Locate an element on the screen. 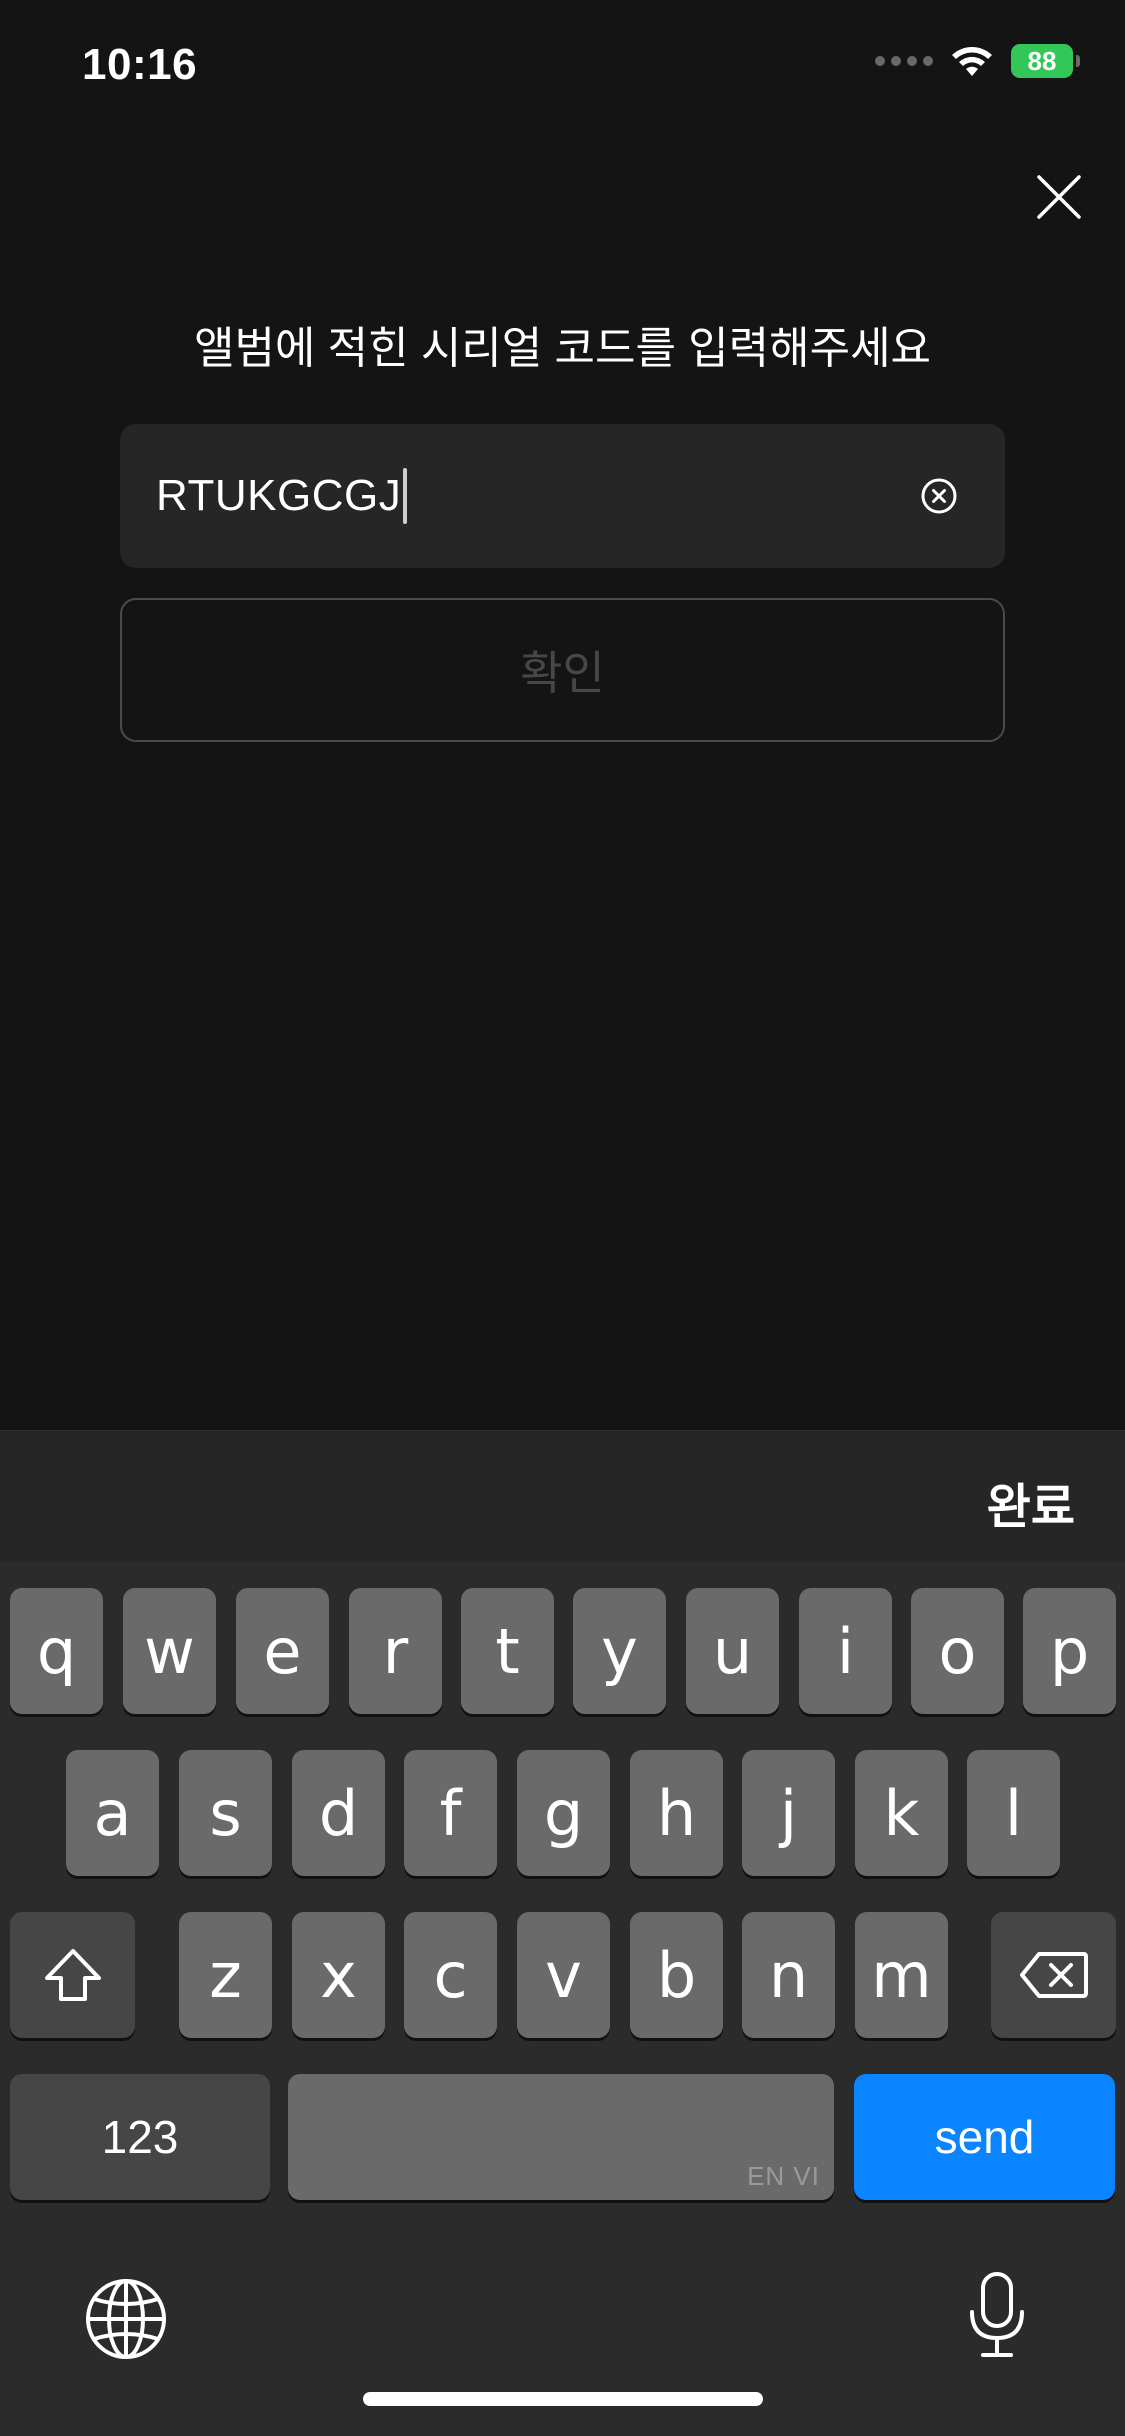 This screenshot has width=1125, height=2436. shift-key is located at coordinates (72, 1975).